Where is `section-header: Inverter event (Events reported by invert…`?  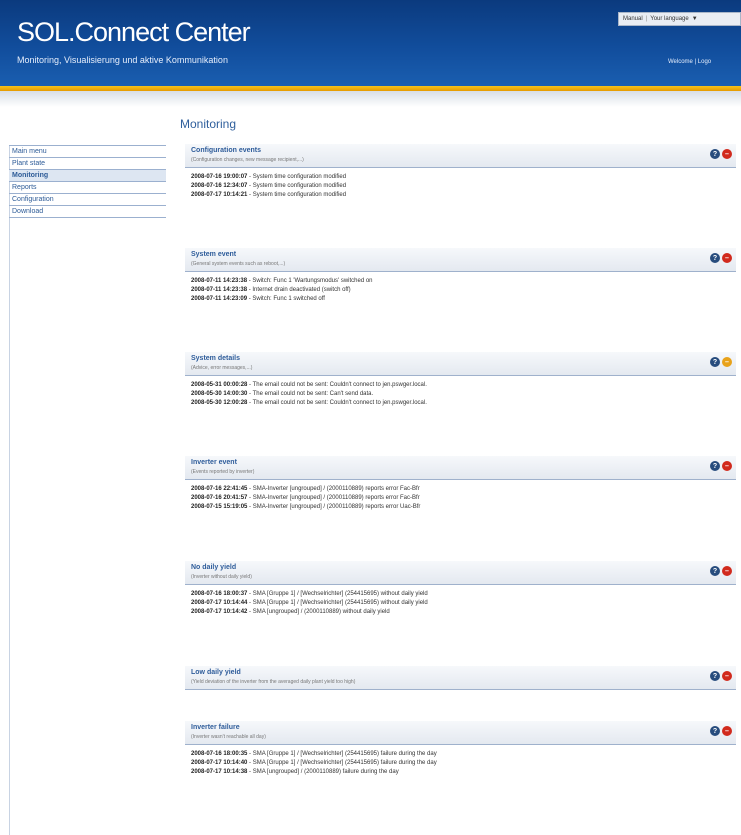
section-header: Inverter event (Events reported by invert… is located at coordinates (460, 468).